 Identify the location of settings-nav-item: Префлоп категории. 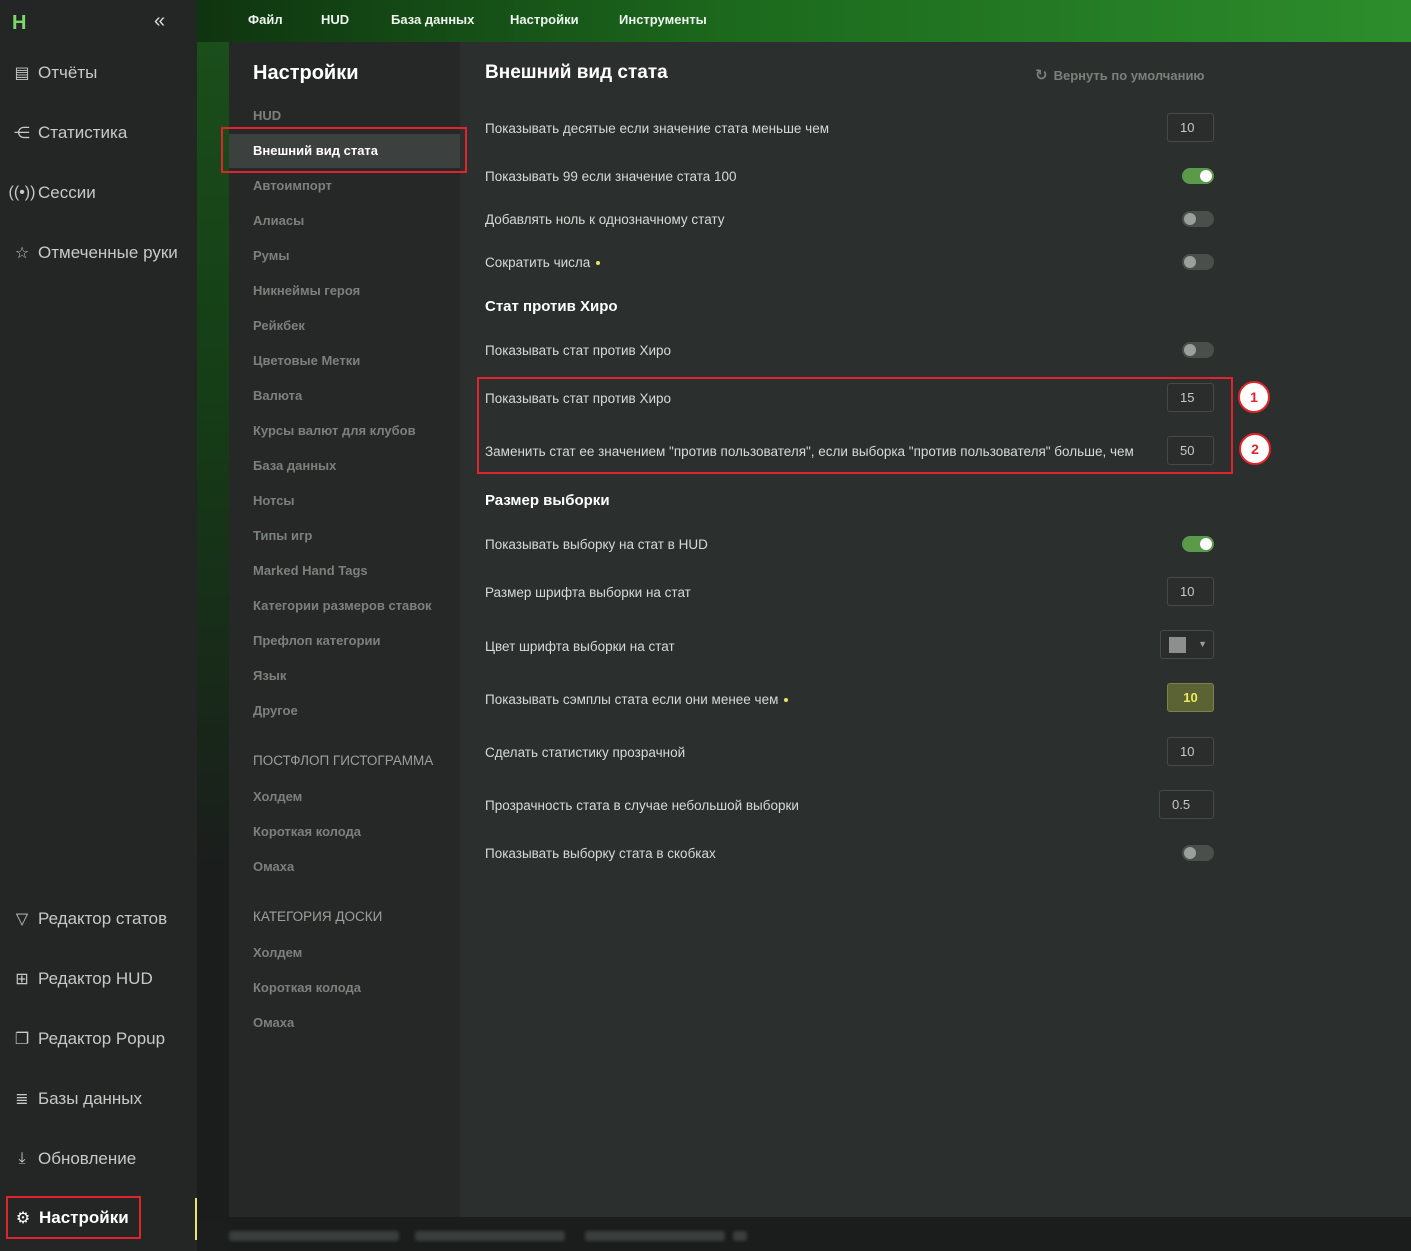
(317, 640).